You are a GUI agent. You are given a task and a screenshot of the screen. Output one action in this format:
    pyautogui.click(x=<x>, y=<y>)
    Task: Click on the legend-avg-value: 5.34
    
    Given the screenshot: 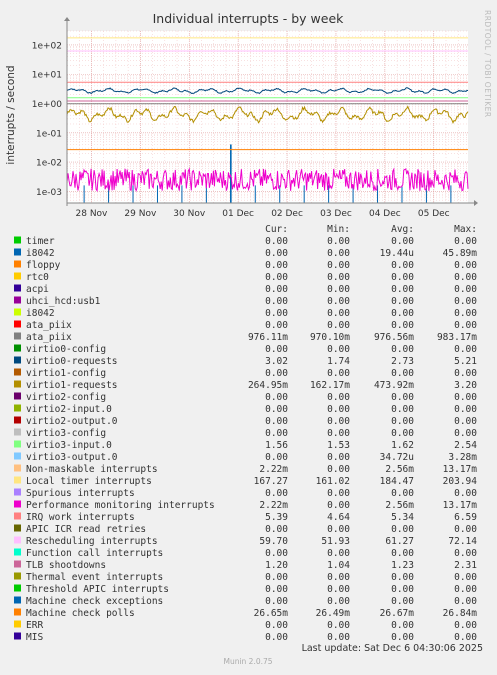 What is the action you would take?
    pyautogui.click(x=402, y=517)
    